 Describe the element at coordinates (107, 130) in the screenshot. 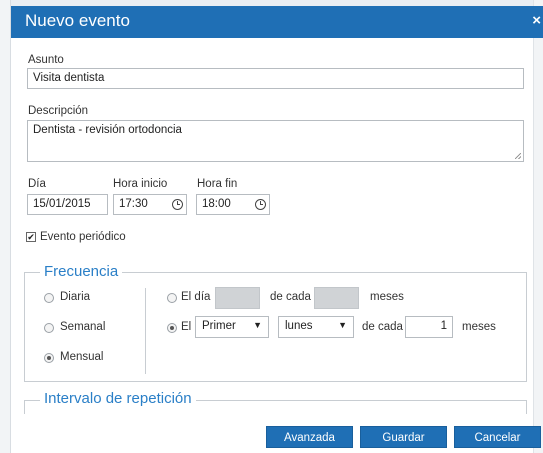

I see `descripcion-value: Dentista - revisión ortodoncia` at that location.